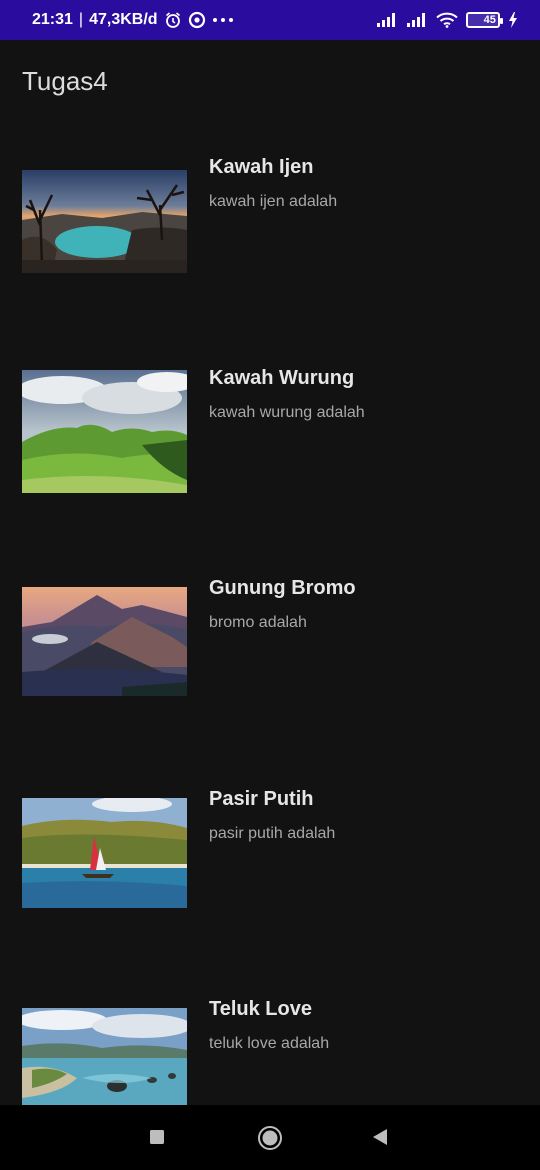  I want to click on battery-level: 45, so click(489, 20).